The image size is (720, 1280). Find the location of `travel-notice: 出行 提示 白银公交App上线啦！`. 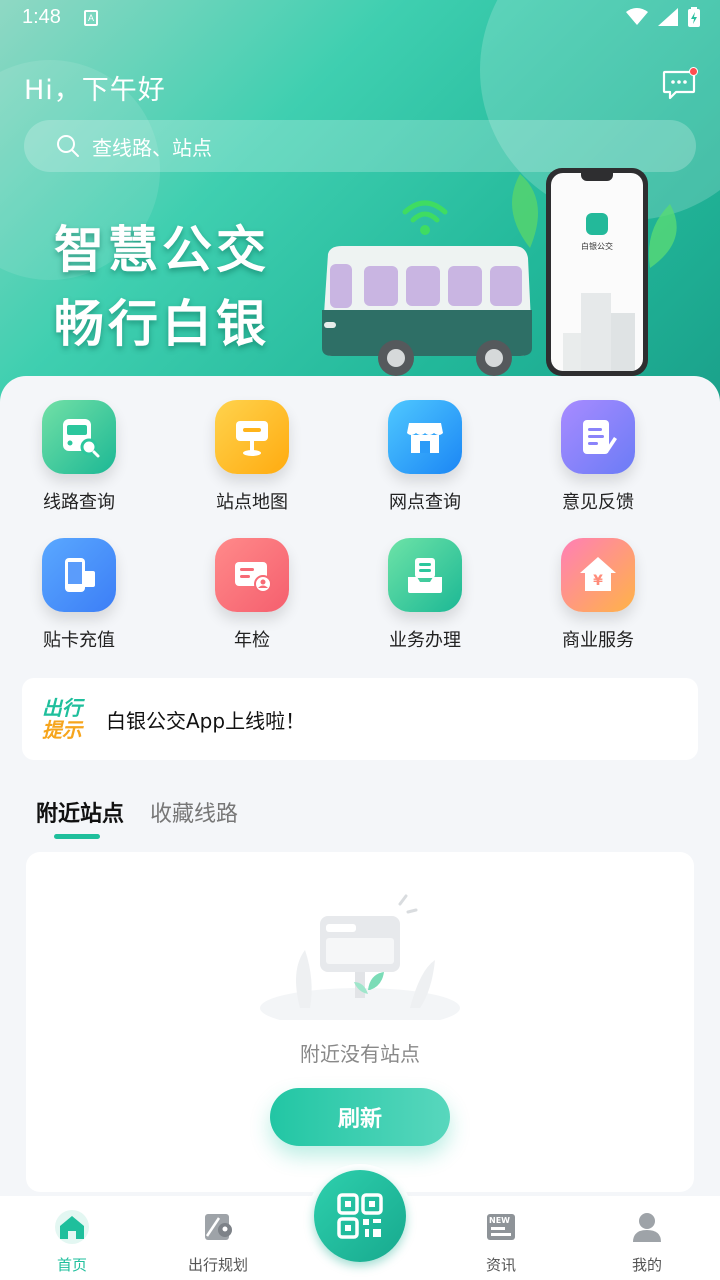

travel-notice: 出行 提示 白银公交App上线啦！ is located at coordinates (360, 719).